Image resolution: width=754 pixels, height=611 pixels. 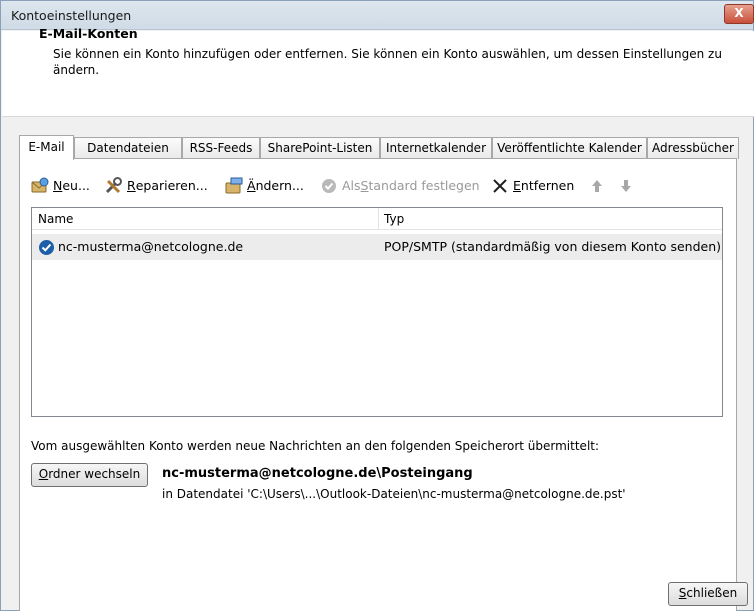 I want to click on column-divider, so click(x=378, y=219).